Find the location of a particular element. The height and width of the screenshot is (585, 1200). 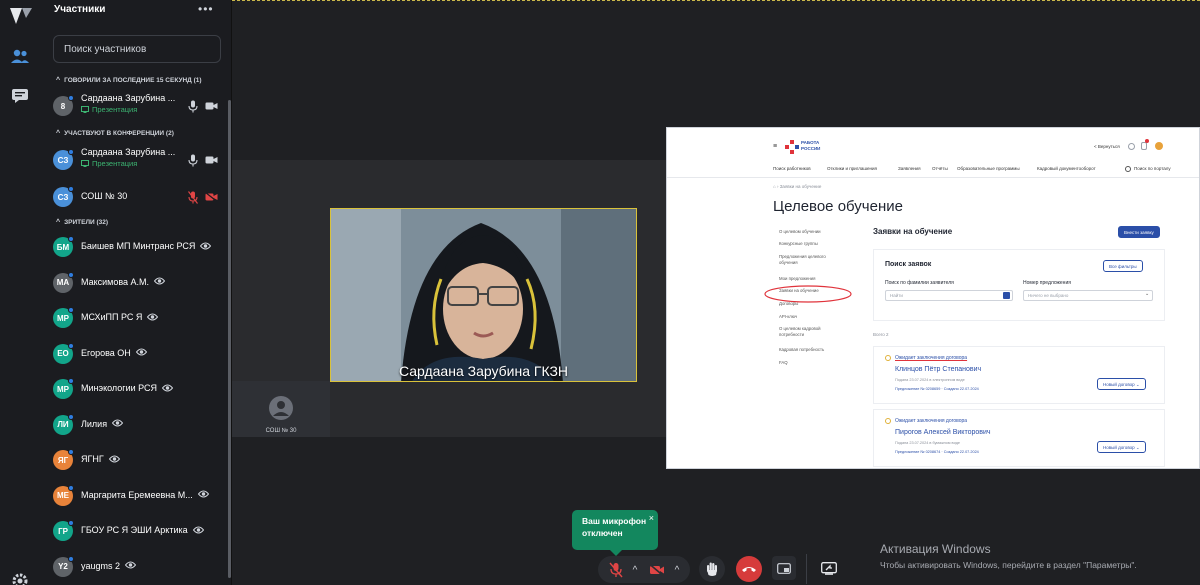

avatar: ЕО is located at coordinates (63, 353).